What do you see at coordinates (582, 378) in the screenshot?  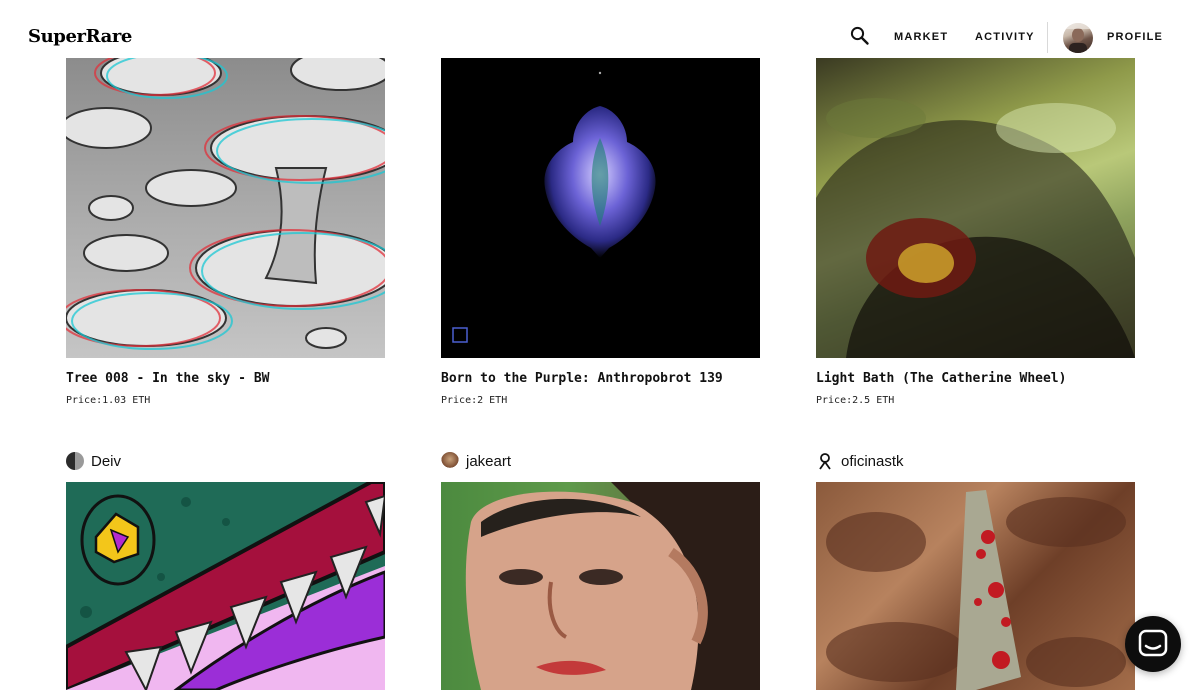 I see `artwork-title: Born to the Purple: Anthropobrot 139` at bounding box center [582, 378].